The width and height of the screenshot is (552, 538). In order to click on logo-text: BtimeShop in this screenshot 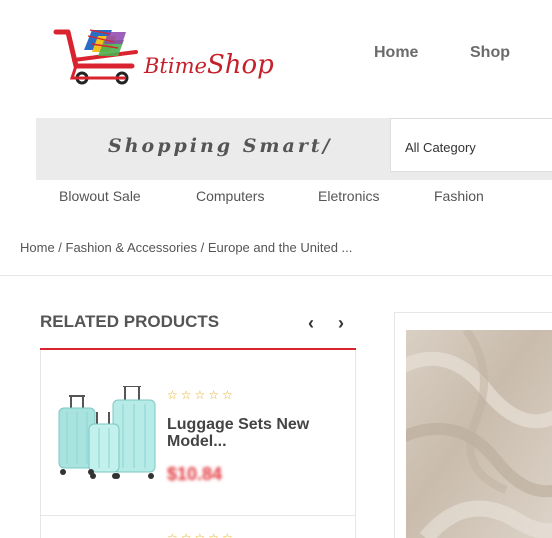, I will do `click(209, 65)`.